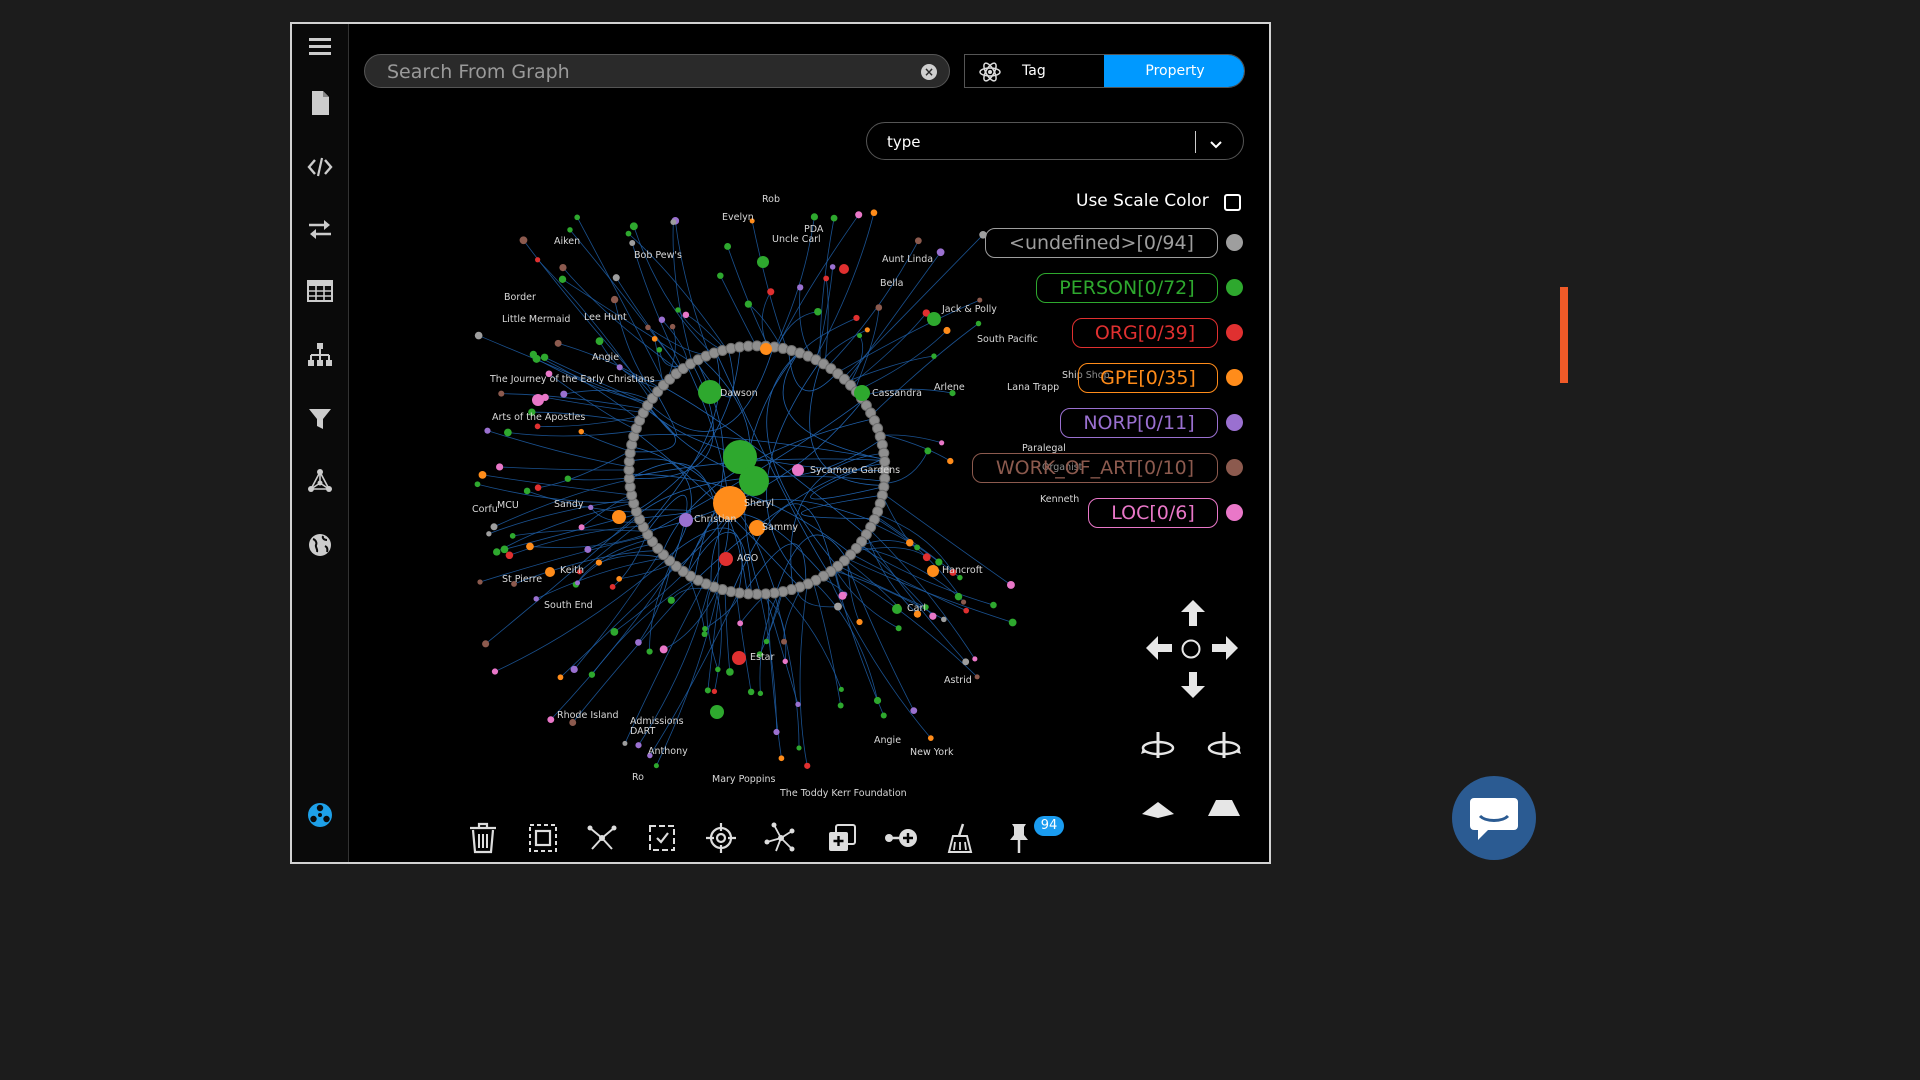  Describe the element at coordinates (721, 838) in the screenshot. I see `target-icon` at that location.